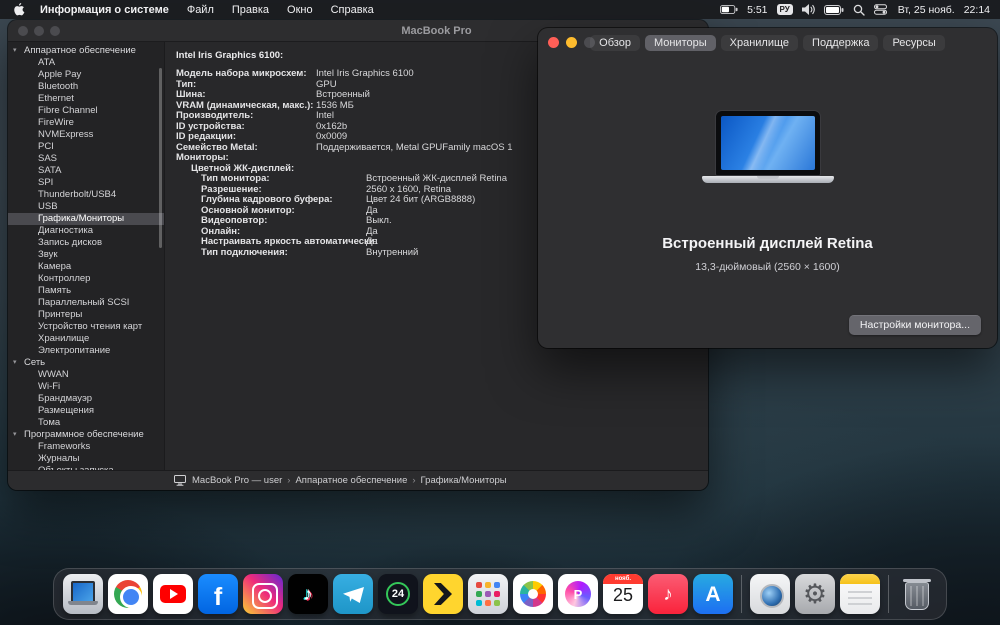  I want to click on tab-хранилище: Хранилище, so click(759, 43).